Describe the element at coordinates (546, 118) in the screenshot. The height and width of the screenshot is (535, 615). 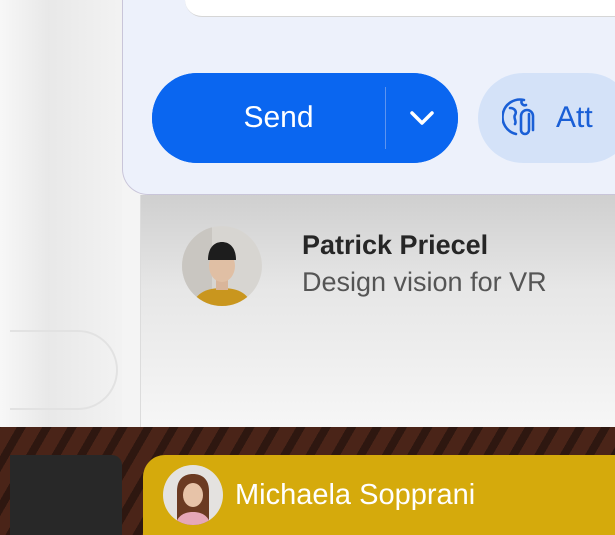
I see `attach-button: Att` at that location.